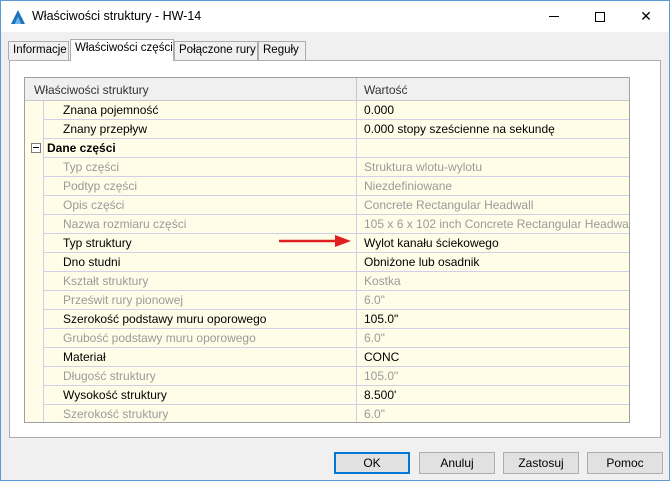  I want to click on property-name: Opis części, so click(94, 205).